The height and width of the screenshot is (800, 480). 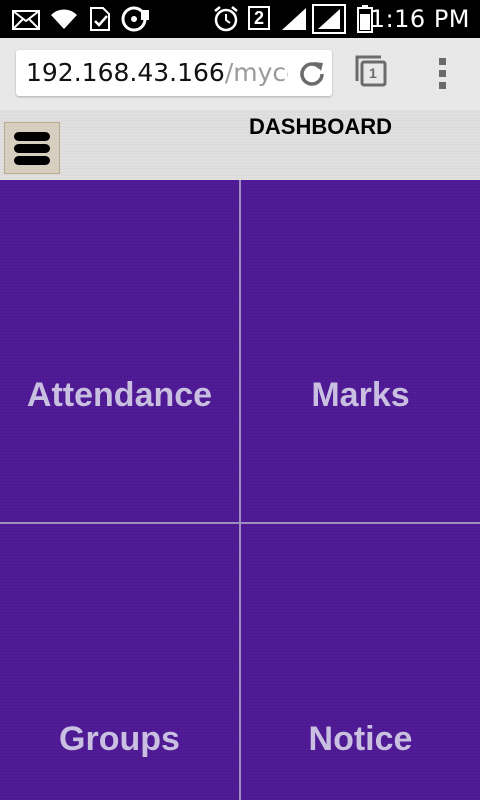 I want to click on status-bar: 2 1:16 PM, so click(x=240, y=19).